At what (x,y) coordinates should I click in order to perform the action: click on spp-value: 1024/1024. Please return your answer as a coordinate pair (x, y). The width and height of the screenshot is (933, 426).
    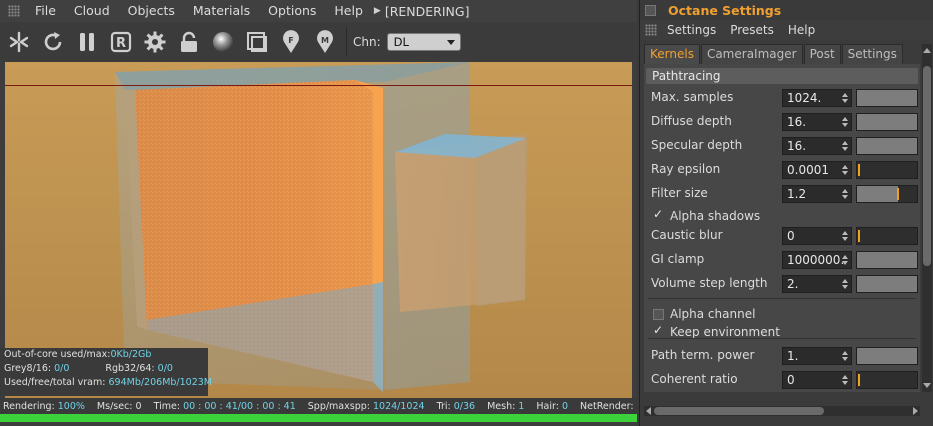
    Looking at the image, I should click on (399, 406).